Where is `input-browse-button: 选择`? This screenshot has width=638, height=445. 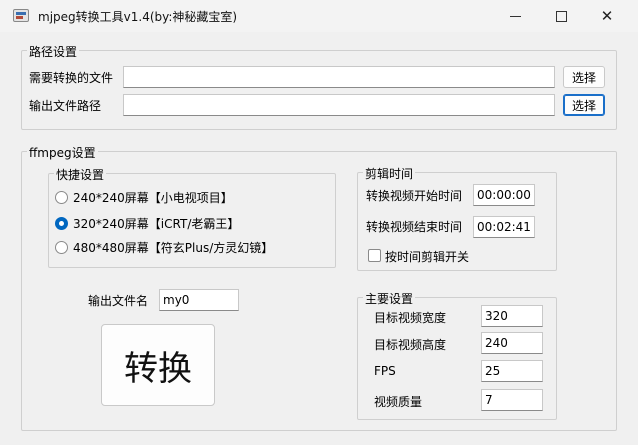
input-browse-button: 选择 is located at coordinates (584, 77).